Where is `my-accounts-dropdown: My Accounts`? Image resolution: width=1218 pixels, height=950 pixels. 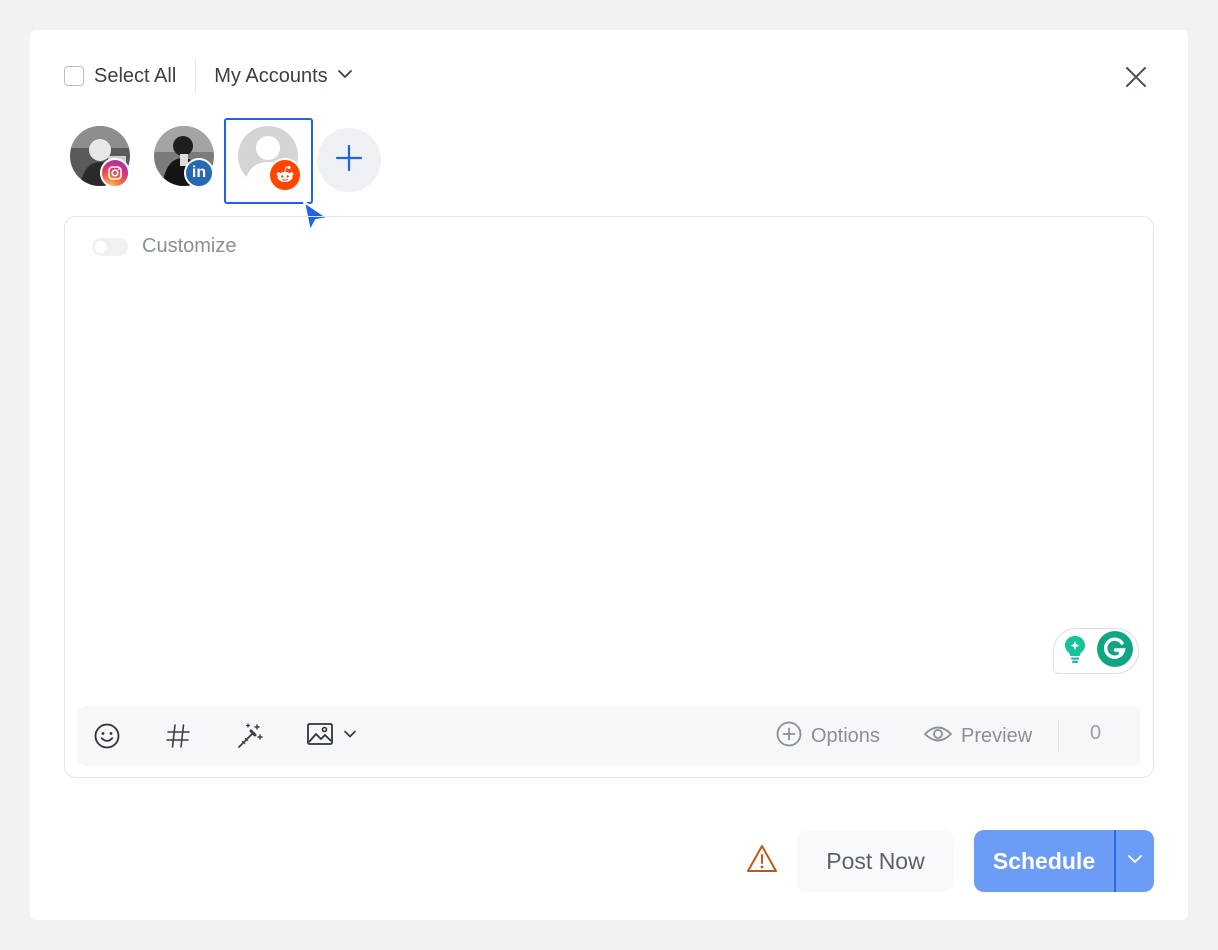 my-accounts-dropdown: My Accounts is located at coordinates (283, 76).